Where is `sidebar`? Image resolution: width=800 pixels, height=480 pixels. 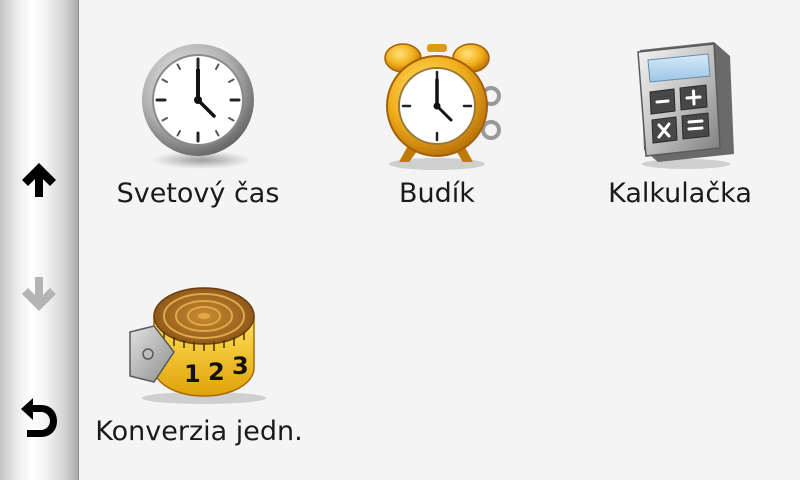
sidebar is located at coordinates (39, 240).